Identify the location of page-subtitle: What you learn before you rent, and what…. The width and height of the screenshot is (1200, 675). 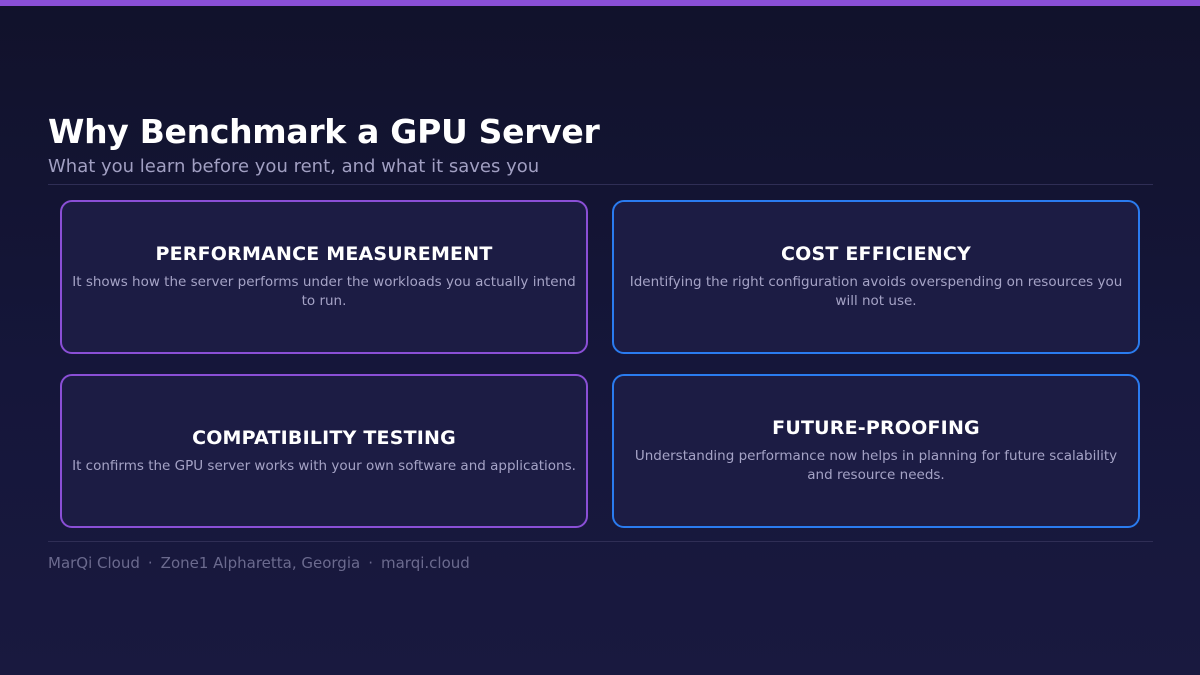
(294, 166).